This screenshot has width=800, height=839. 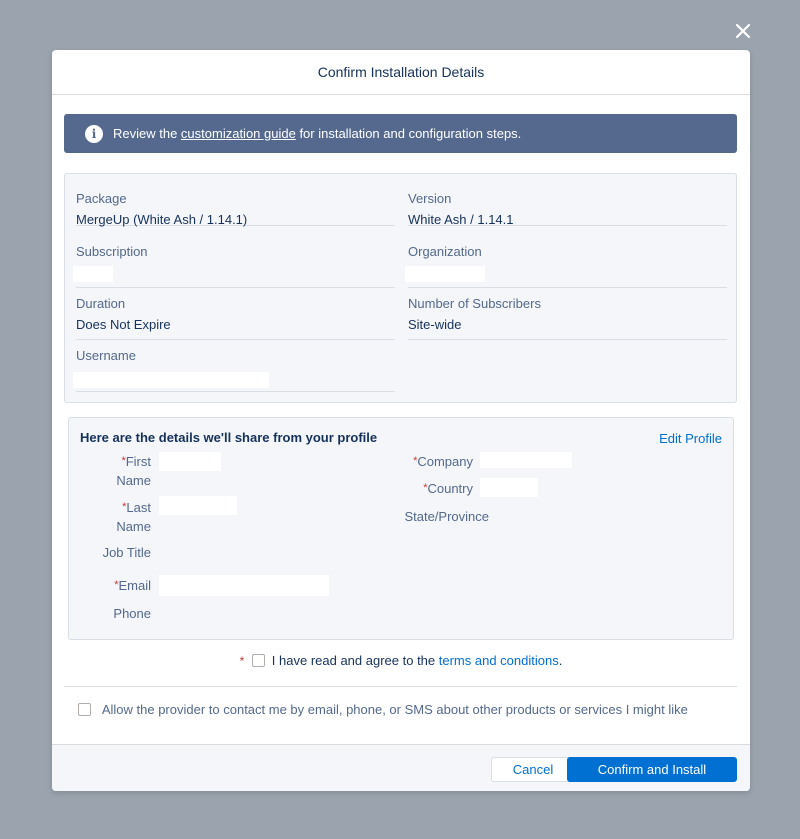 What do you see at coordinates (443, 461) in the screenshot?
I see `company-label: *Company` at bounding box center [443, 461].